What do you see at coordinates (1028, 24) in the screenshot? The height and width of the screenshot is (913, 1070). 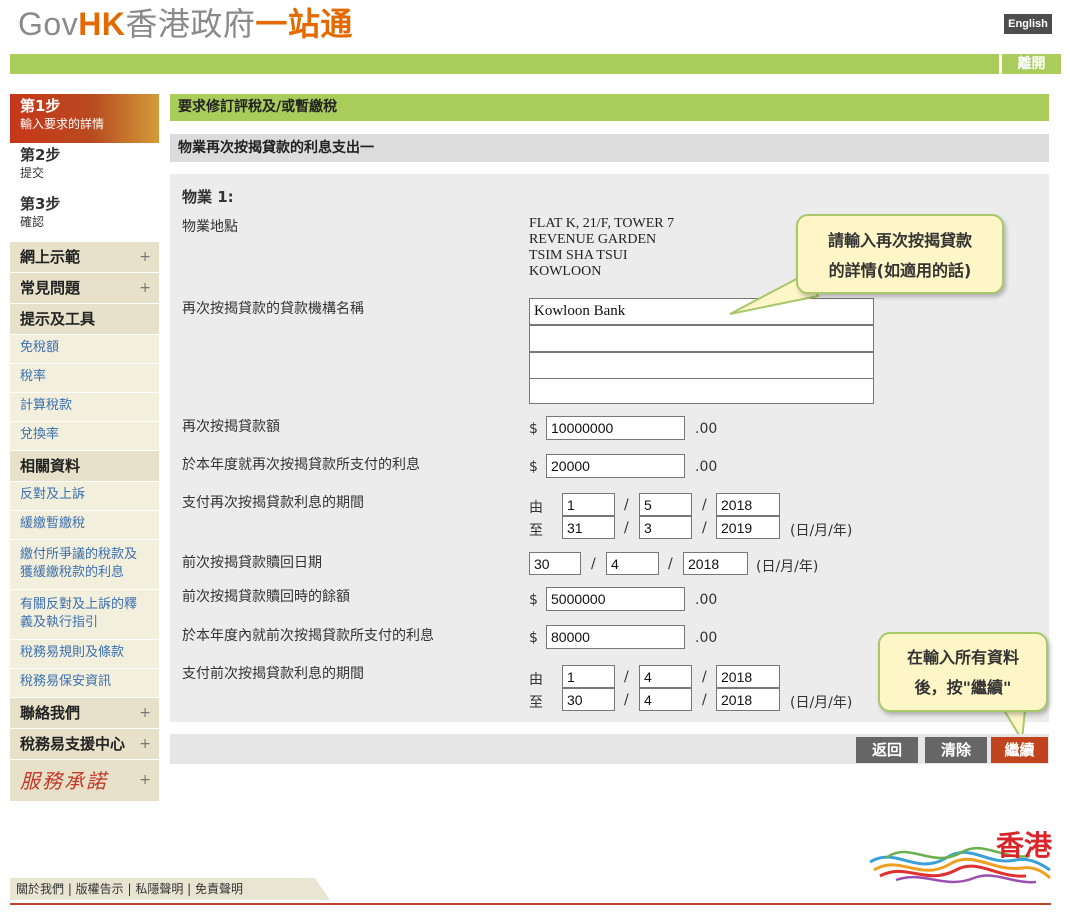 I see `english-button: English` at bounding box center [1028, 24].